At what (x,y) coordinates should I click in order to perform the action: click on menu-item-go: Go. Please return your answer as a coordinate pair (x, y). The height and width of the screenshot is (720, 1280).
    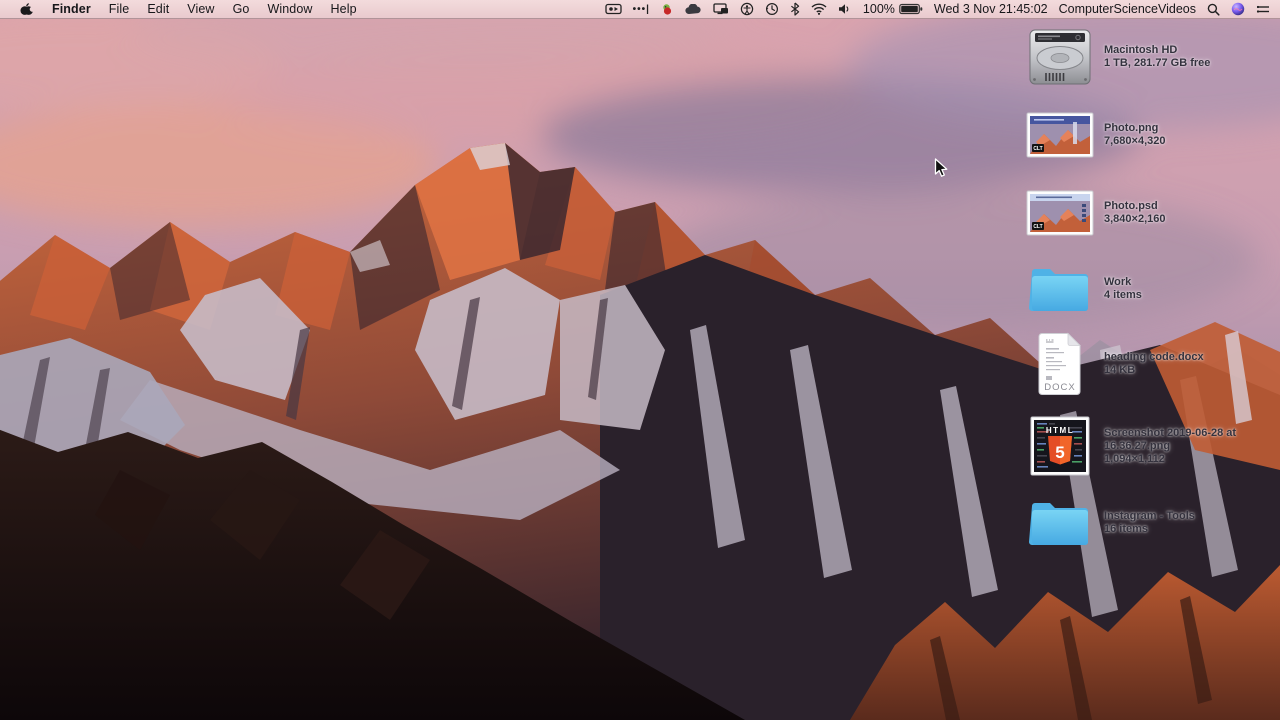
    Looking at the image, I should click on (241, 9).